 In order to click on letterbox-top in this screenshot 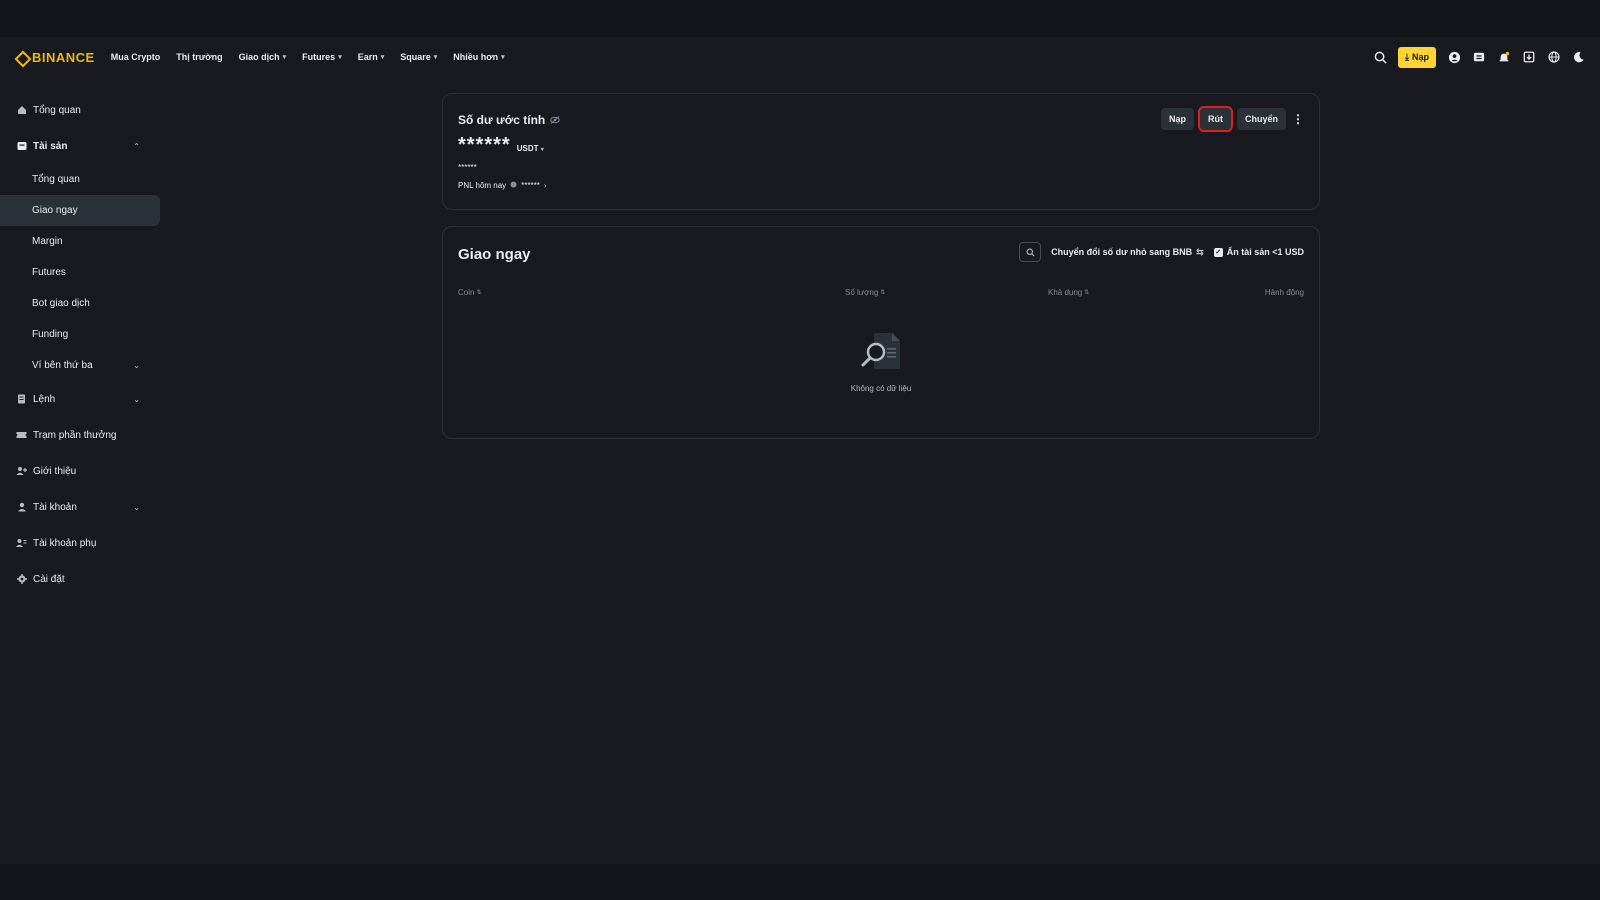, I will do `click(800, 18)`.